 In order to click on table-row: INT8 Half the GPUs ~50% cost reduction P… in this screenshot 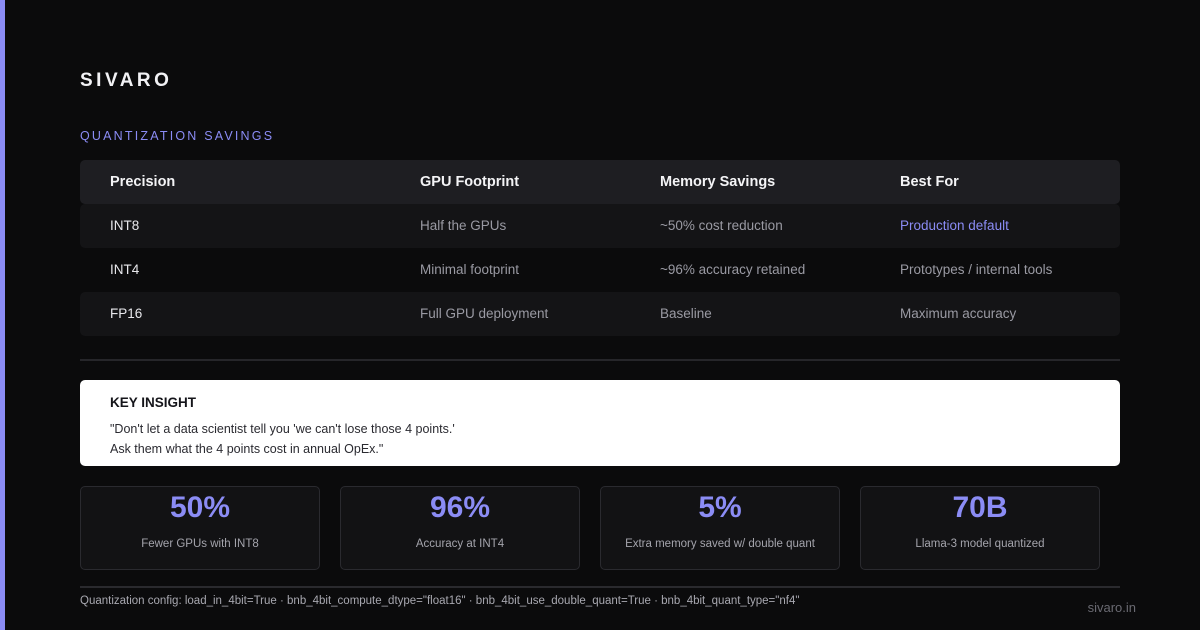, I will do `click(600, 226)`.